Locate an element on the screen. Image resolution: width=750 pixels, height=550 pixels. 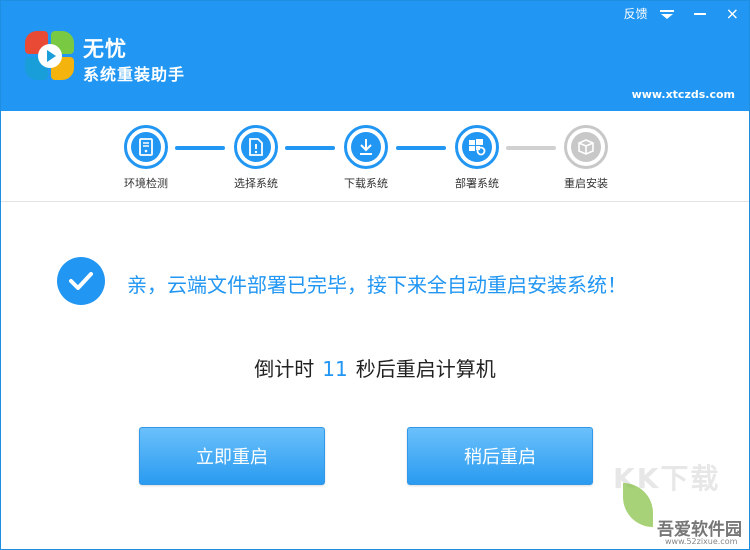
computer-icon is located at coordinates (146, 147).